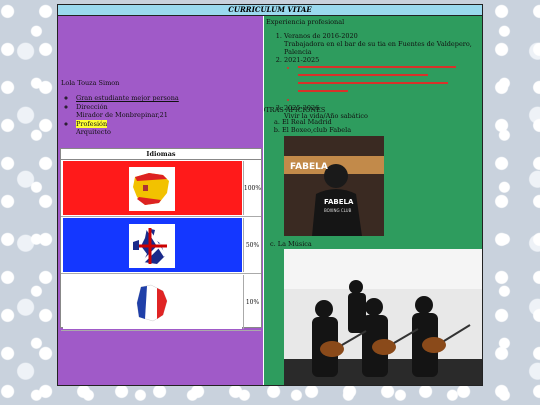 The width and height of the screenshot is (540, 405). Describe the element at coordinates (274, 244) in the screenshot. I see `hobby-letter: c.` at that location.